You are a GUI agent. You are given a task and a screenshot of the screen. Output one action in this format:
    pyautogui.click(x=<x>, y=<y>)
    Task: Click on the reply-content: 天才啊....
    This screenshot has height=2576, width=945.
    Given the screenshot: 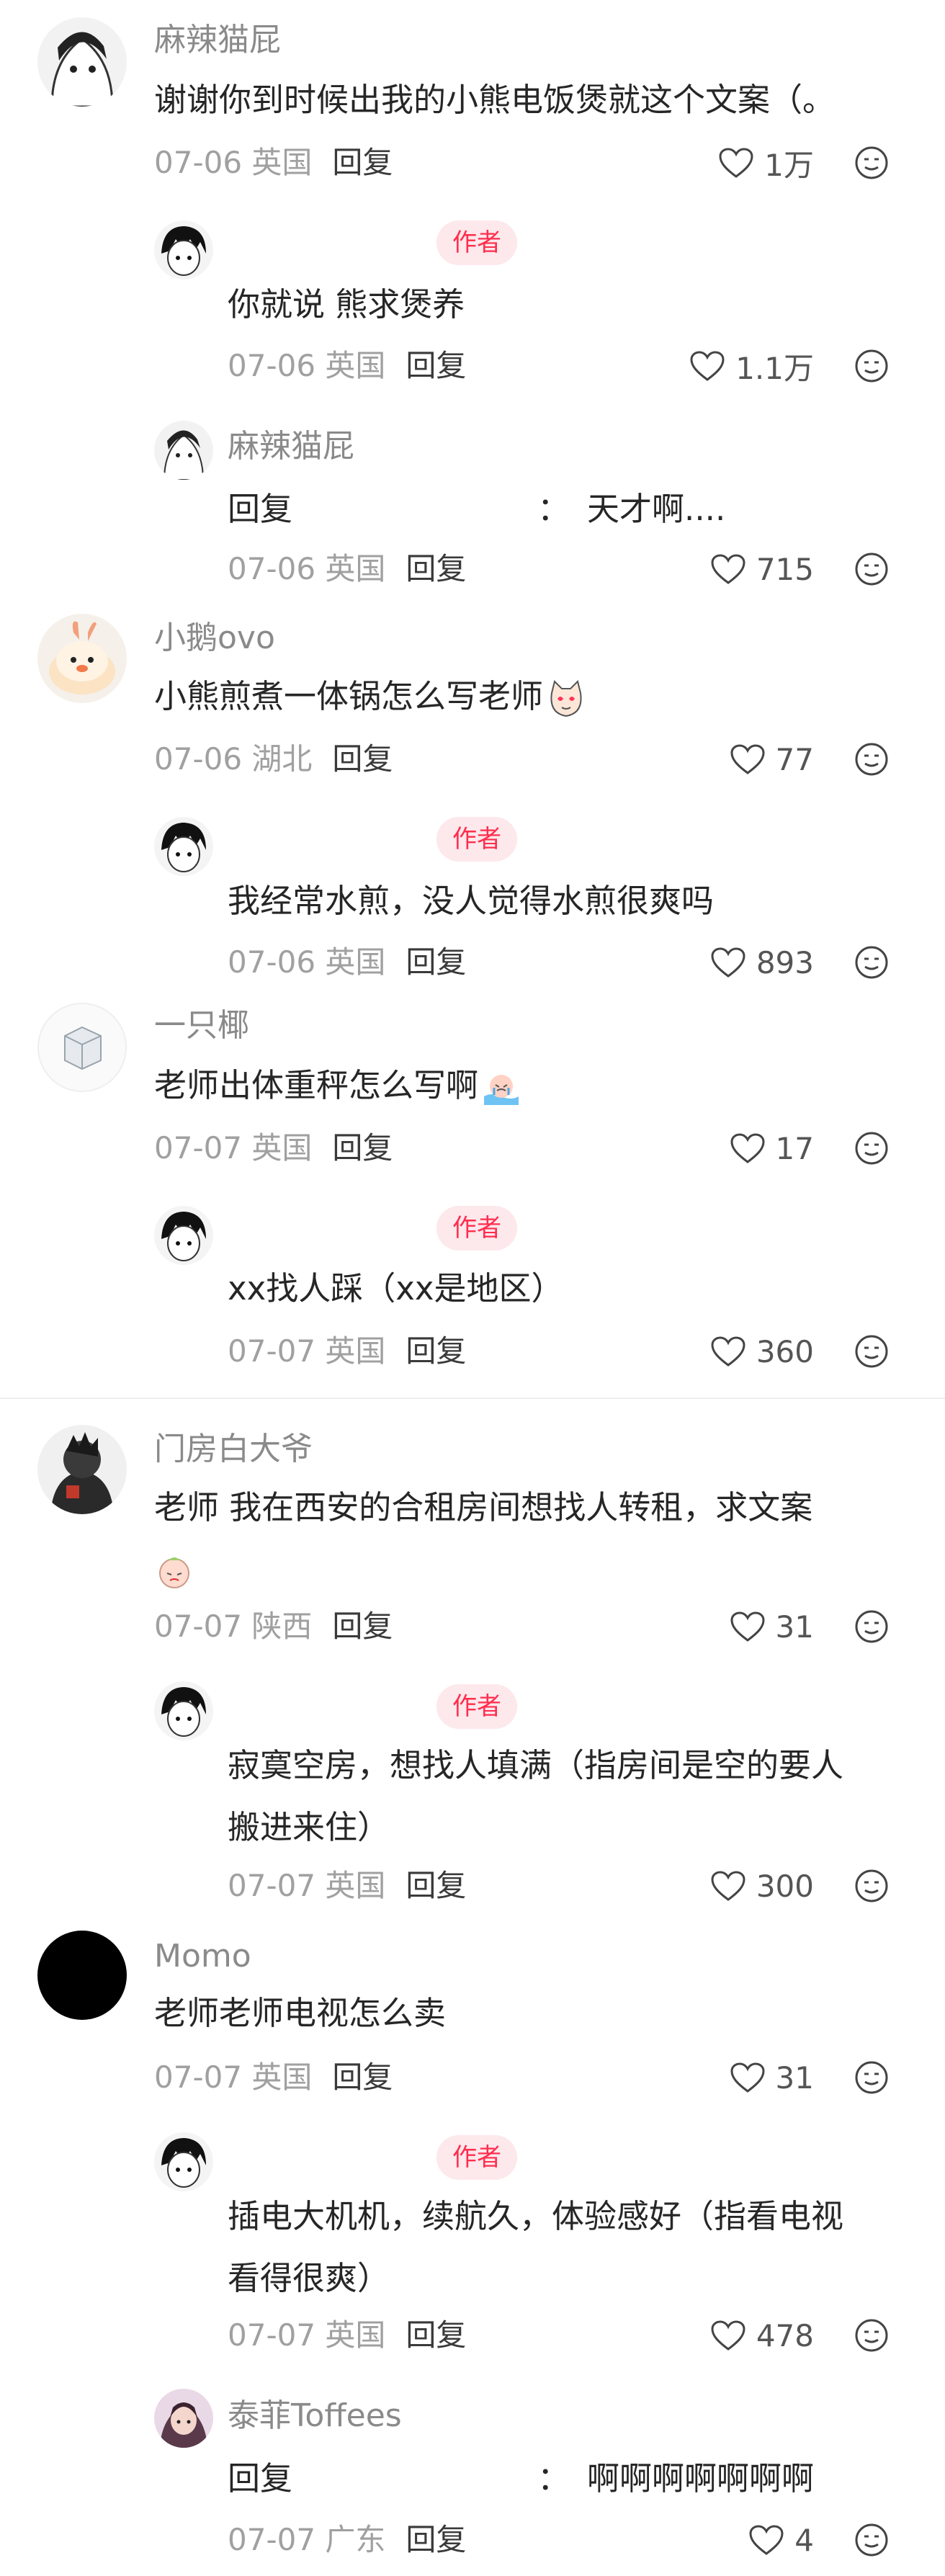 What is the action you would take?
    pyautogui.click(x=656, y=509)
    